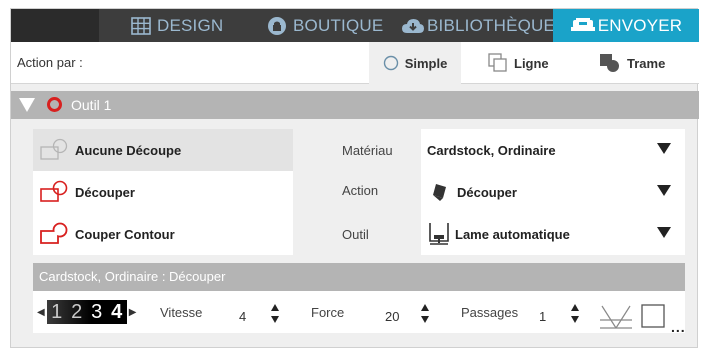 This screenshot has width=709, height=356. What do you see at coordinates (55, 192) in the screenshot?
I see `cut-icon` at bounding box center [55, 192].